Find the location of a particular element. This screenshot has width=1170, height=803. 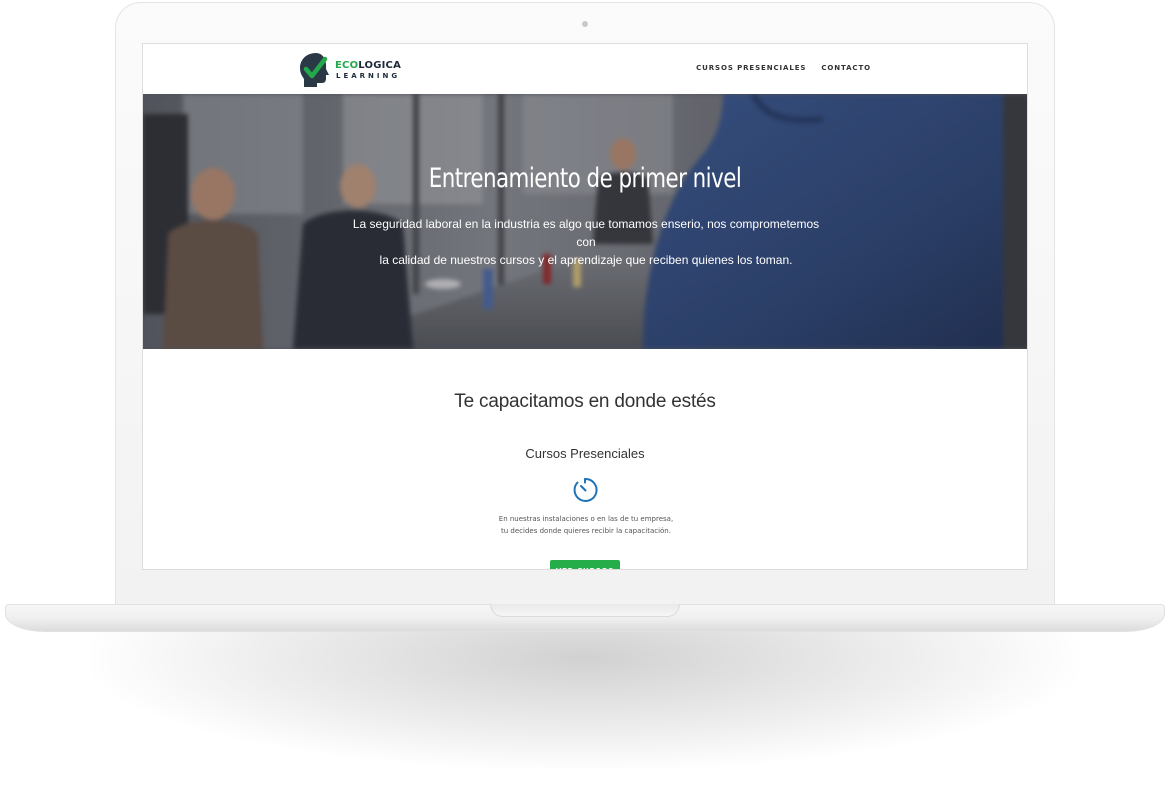

laptop-notch is located at coordinates (585, 610).